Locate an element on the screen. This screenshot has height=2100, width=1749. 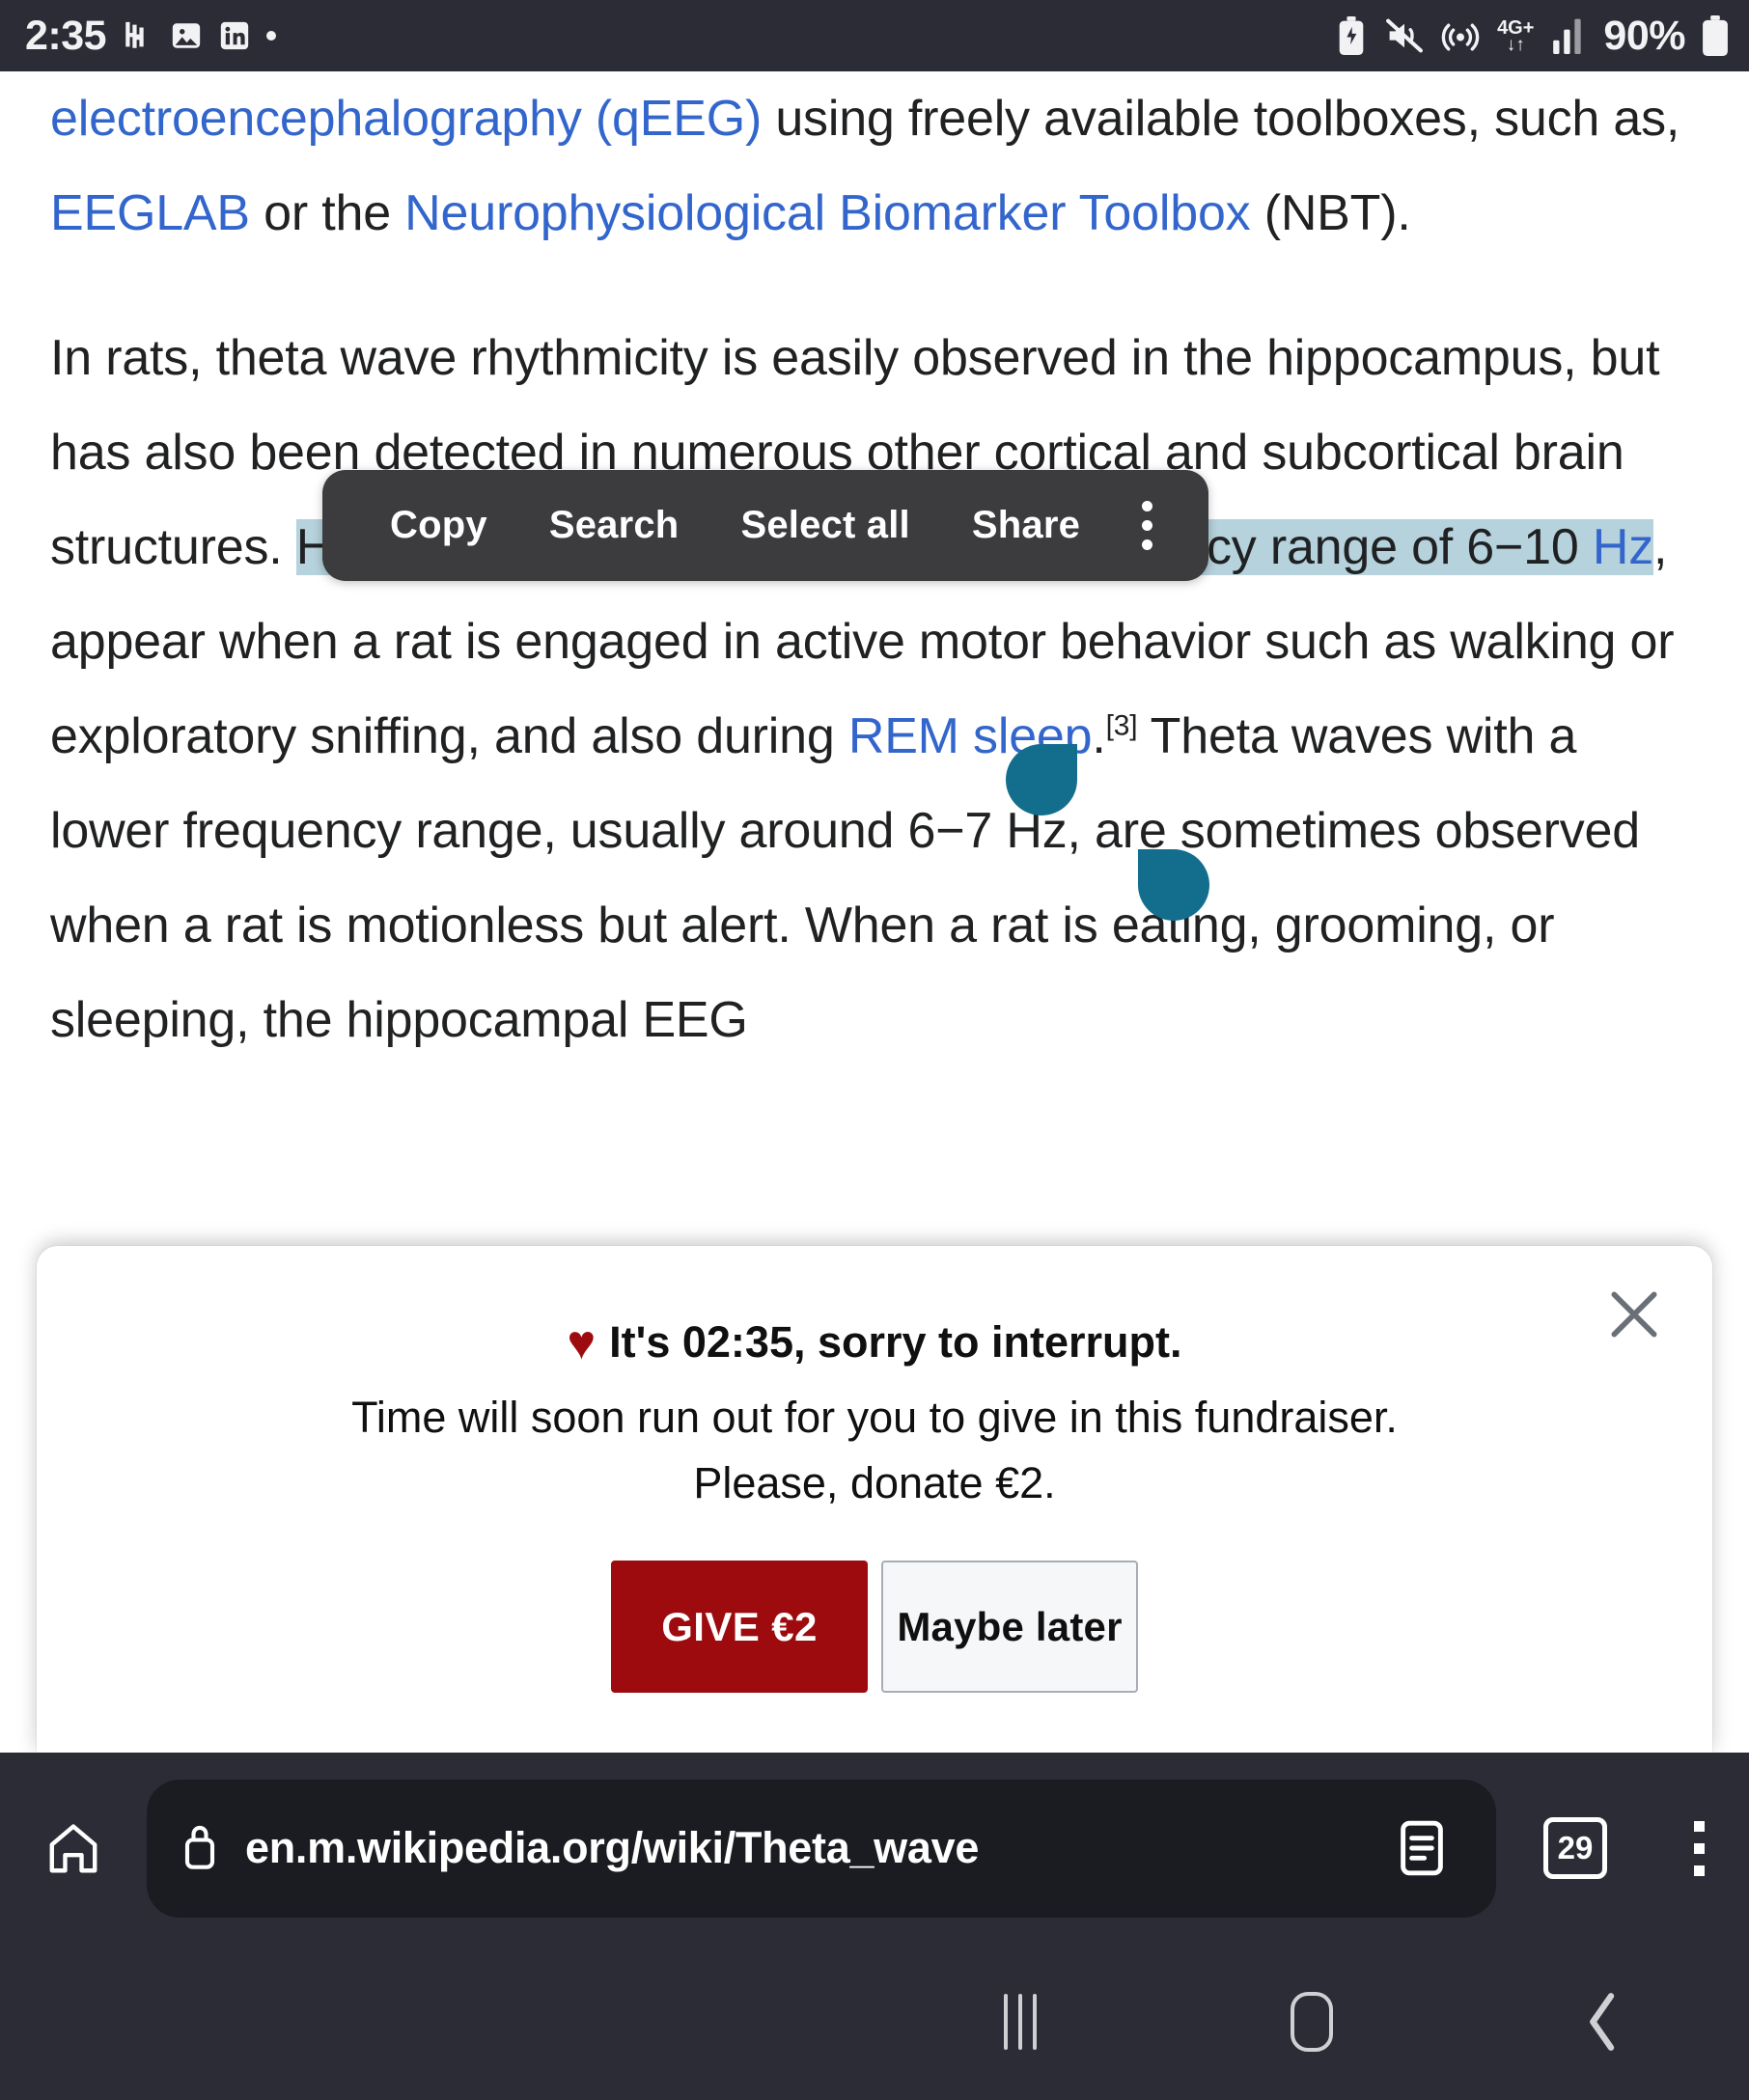
kebab-menu-icon is located at coordinates (1143, 525).